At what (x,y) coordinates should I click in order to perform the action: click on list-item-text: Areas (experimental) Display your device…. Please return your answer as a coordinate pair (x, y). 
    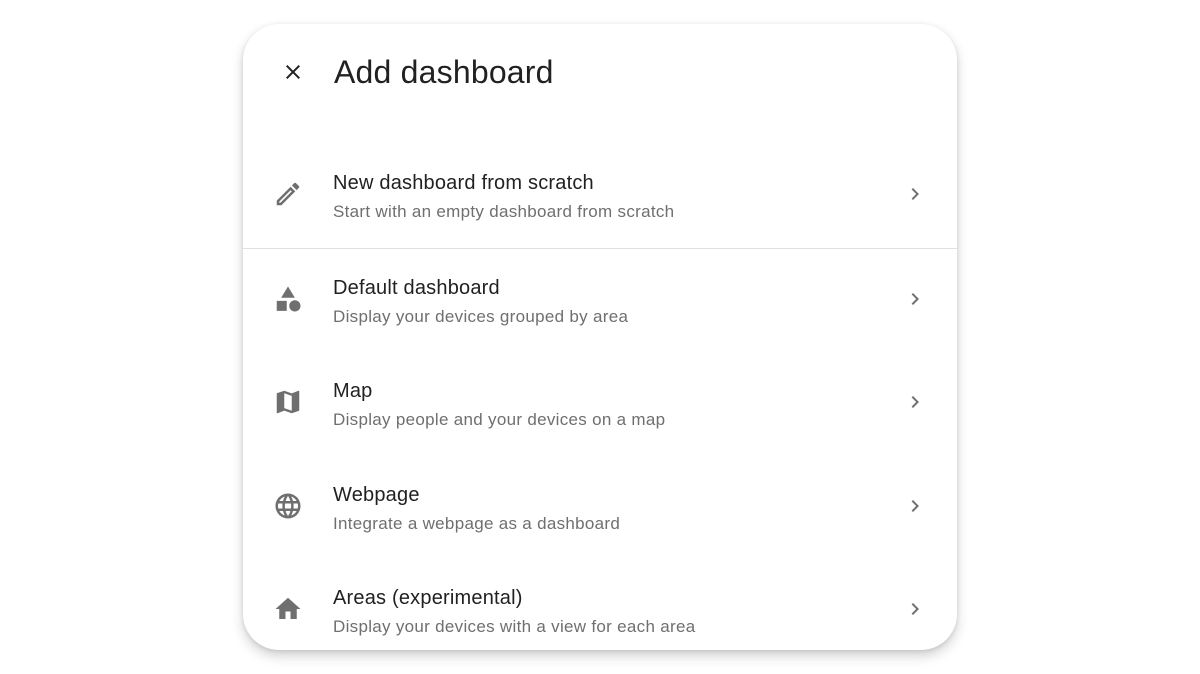
    Looking at the image, I should click on (605, 612).